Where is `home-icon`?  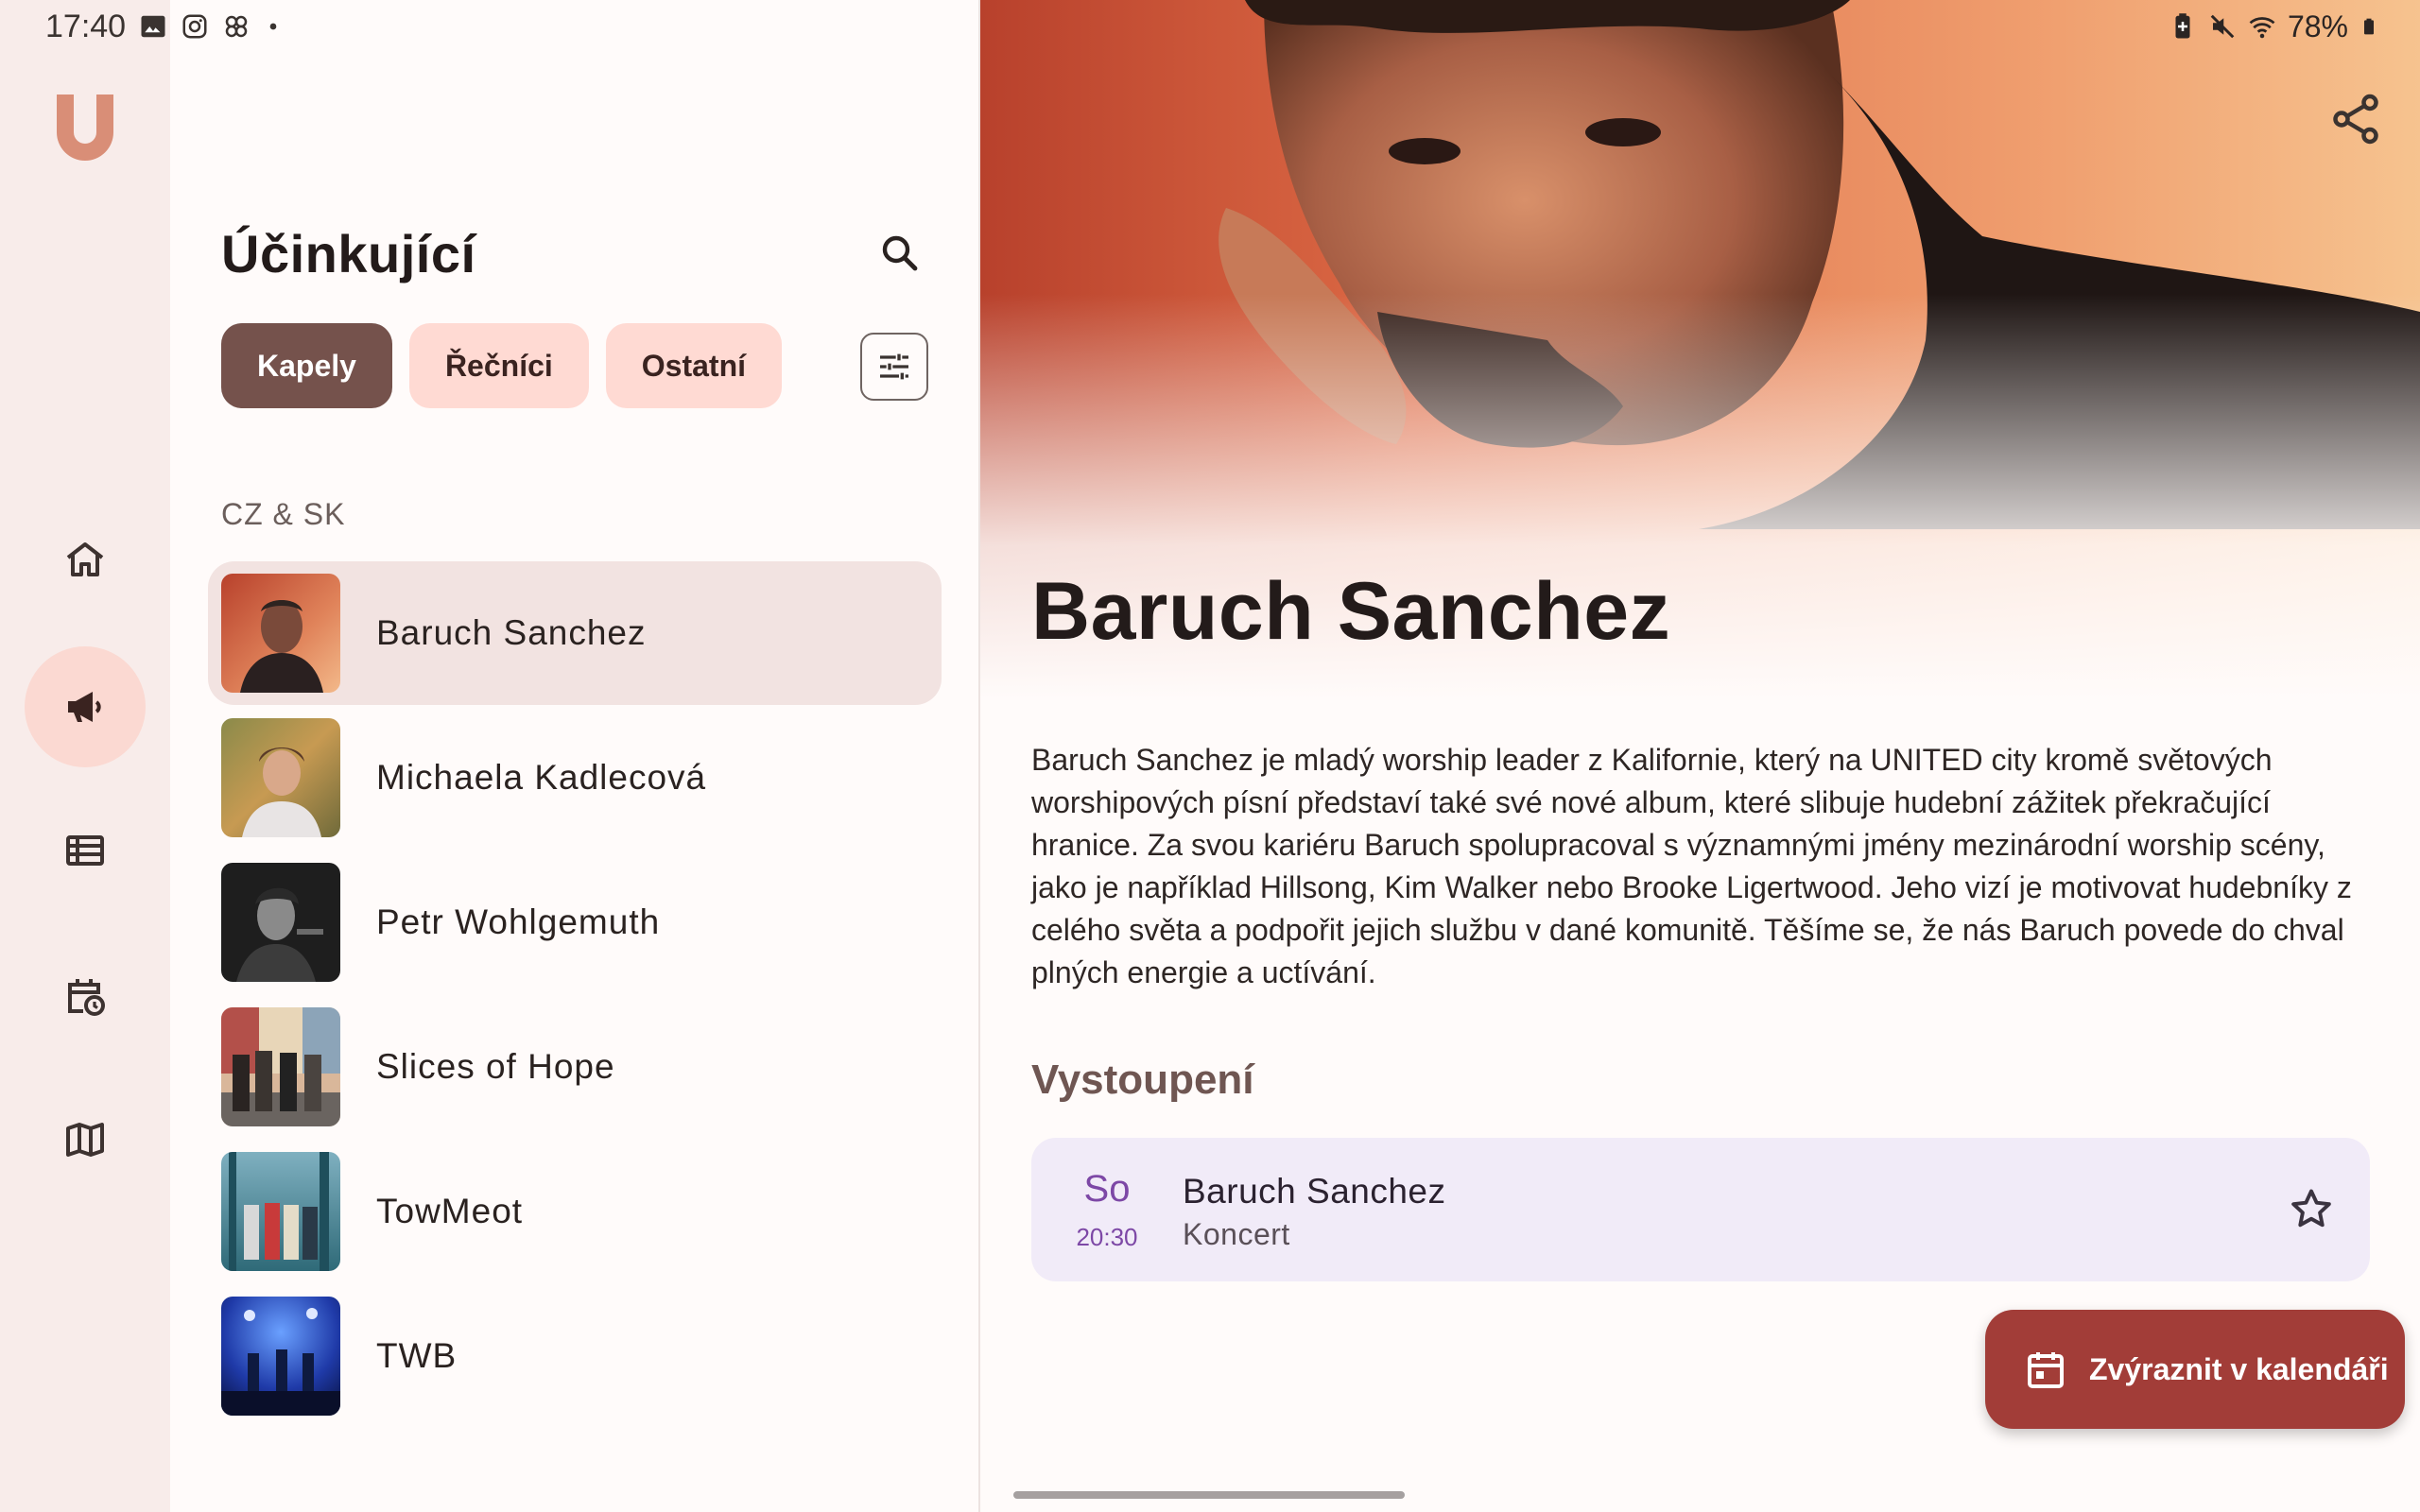 home-icon is located at coordinates (85, 559).